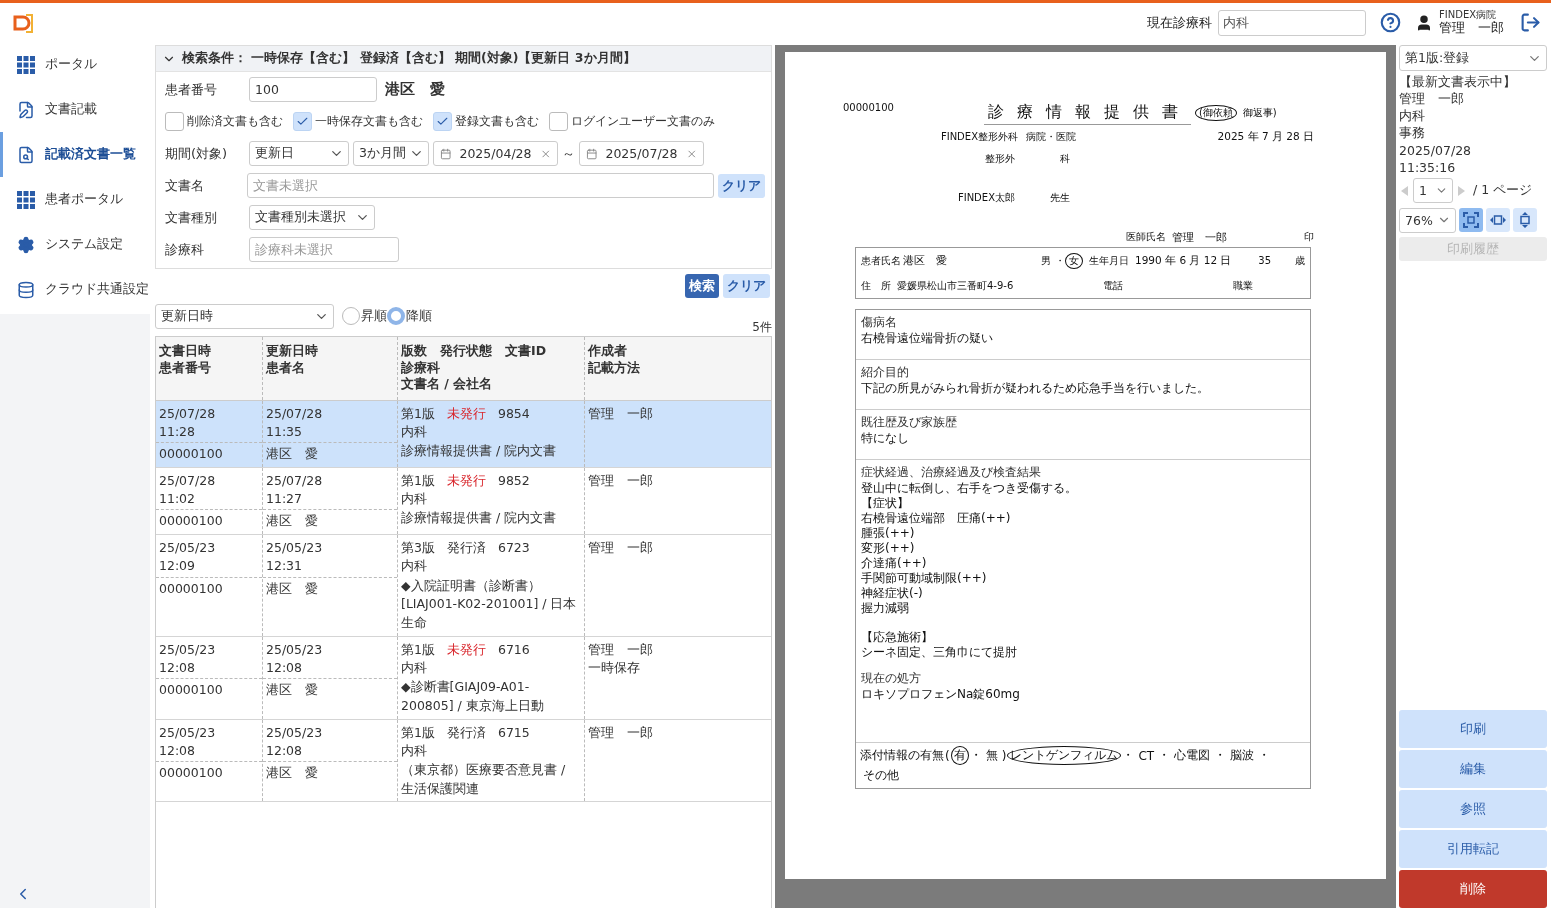  What do you see at coordinates (497, 121) in the screenshot?
I see `checkbox-label: 登録文書も含む` at bounding box center [497, 121].